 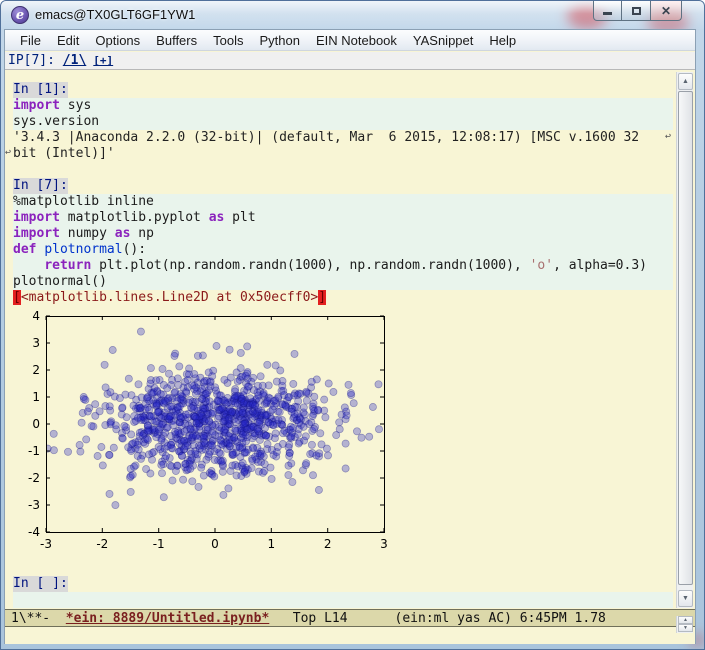 What do you see at coordinates (20, 15) in the screenshot?
I see `emacs-app-icon: e` at bounding box center [20, 15].